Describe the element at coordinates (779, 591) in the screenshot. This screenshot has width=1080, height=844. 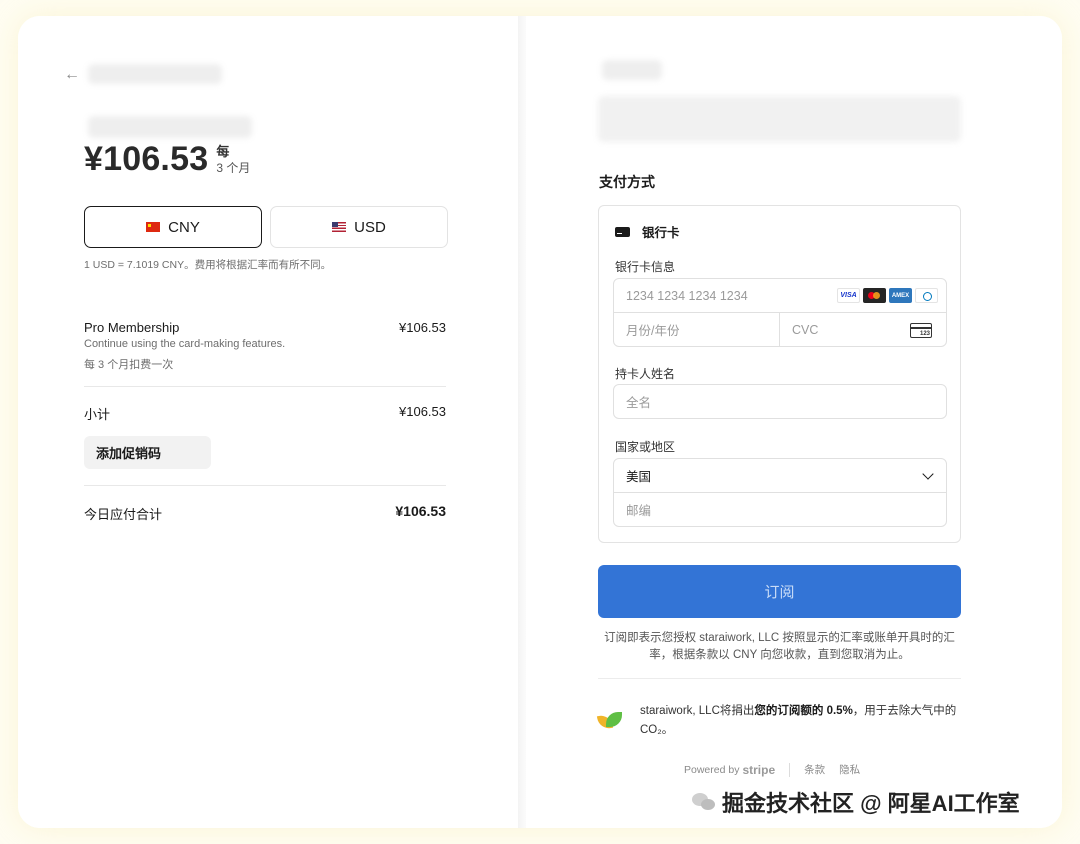
I see `subscribe-button: 订阅` at that location.